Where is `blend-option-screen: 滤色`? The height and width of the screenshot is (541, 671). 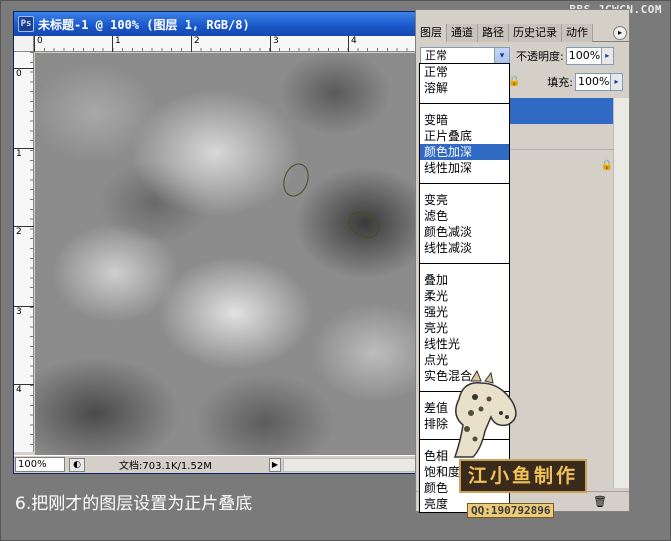 blend-option-screen: 滤色 is located at coordinates (464, 216).